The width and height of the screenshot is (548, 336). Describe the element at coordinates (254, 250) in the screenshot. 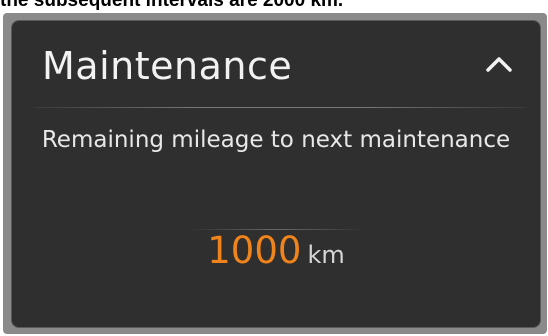

I see `mileage-value: 1000` at that location.